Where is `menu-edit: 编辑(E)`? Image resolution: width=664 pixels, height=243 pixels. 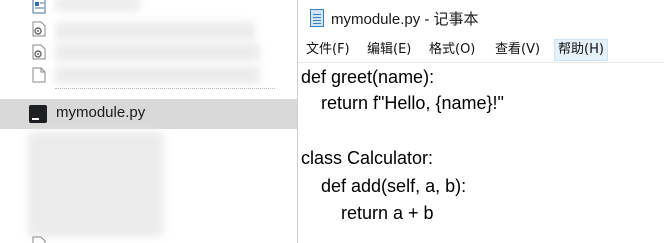
menu-edit: 编辑(E) is located at coordinates (389, 50).